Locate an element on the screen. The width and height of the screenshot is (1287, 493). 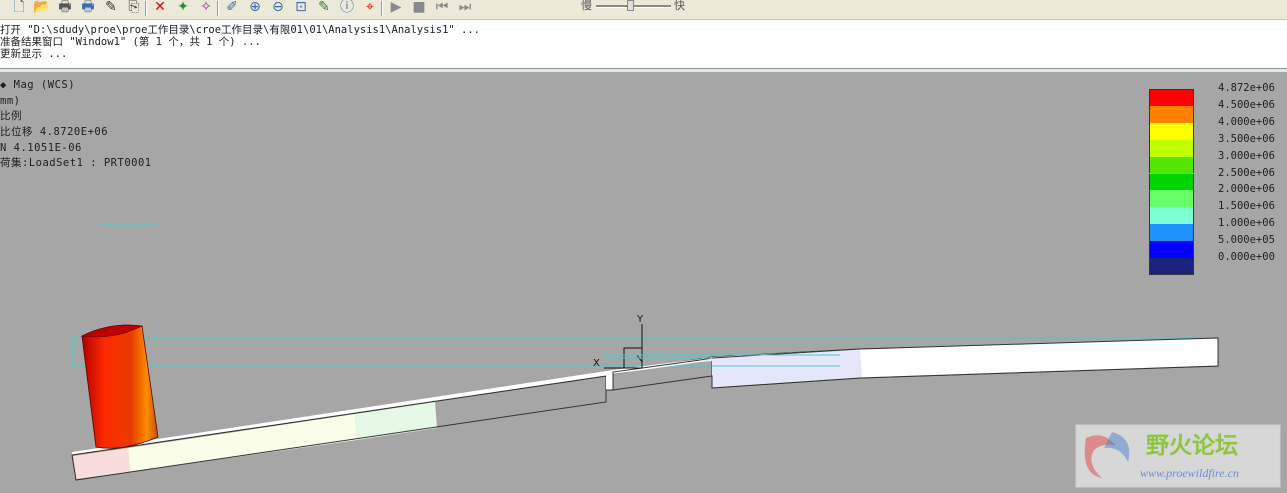
y-axis-label: Y is located at coordinates (640, 319).